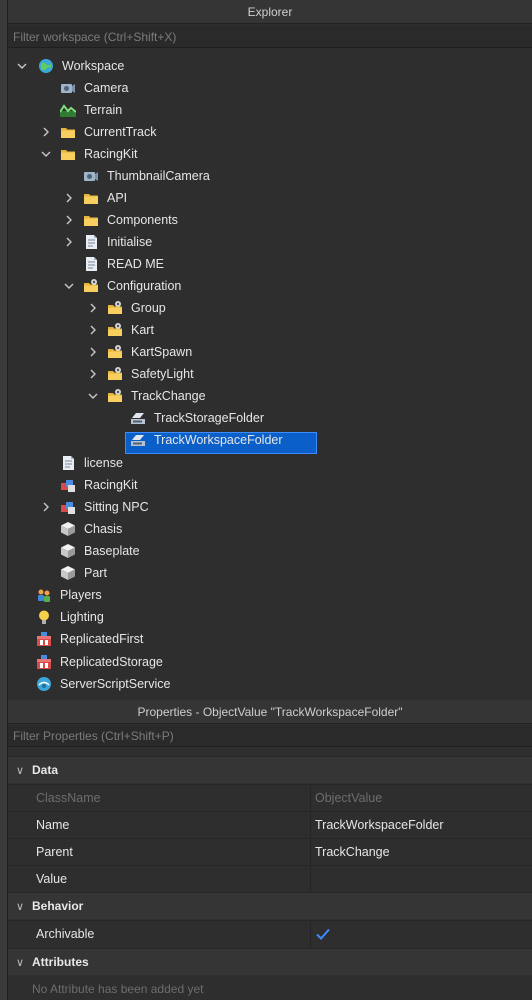  What do you see at coordinates (258, 242) in the screenshot?
I see `tree-item-initialise: Initialise` at bounding box center [258, 242].